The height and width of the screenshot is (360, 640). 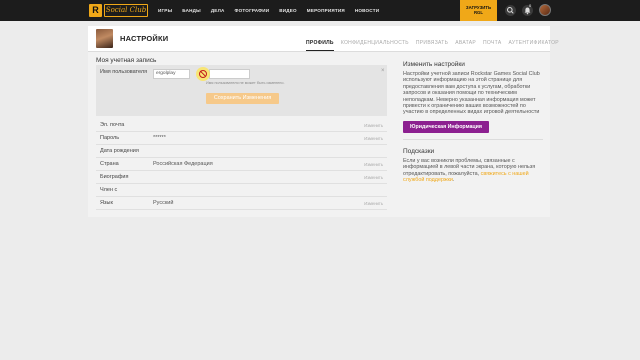 What do you see at coordinates (434, 64) in the screenshot?
I see `change-settings-title: Изменить настройки` at bounding box center [434, 64].